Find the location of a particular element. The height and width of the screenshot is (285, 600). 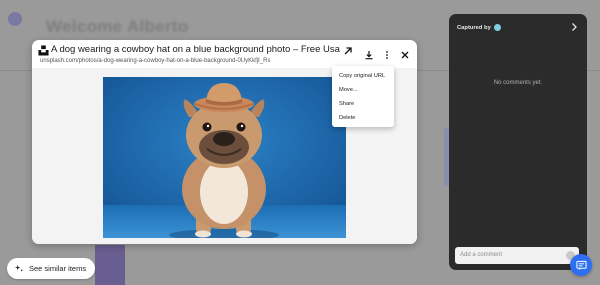

close-icon is located at coordinates (405, 55).